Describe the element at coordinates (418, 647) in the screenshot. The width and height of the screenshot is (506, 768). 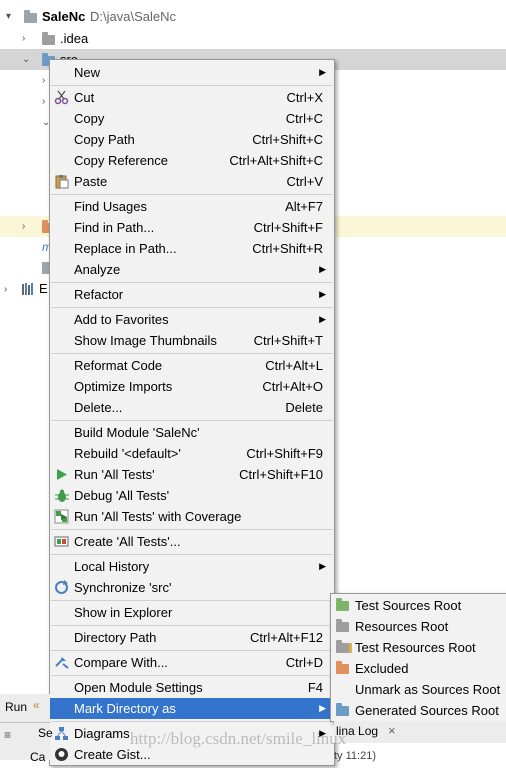
I see `submenu-item-test-resources-root: Test Resources Root` at that location.